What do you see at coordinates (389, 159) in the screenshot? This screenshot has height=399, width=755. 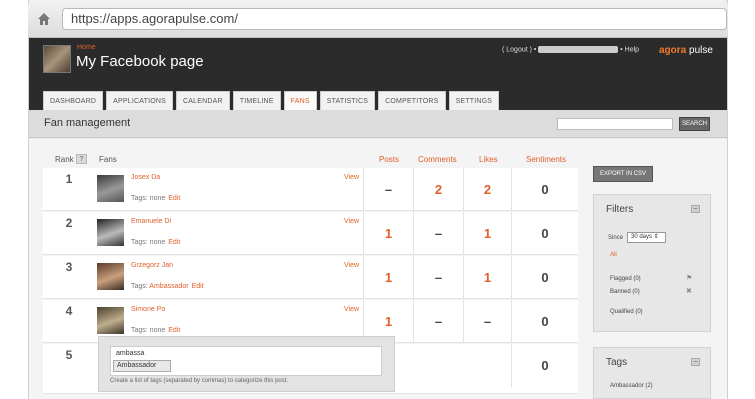 I see `col-header-posts: Posts` at bounding box center [389, 159].